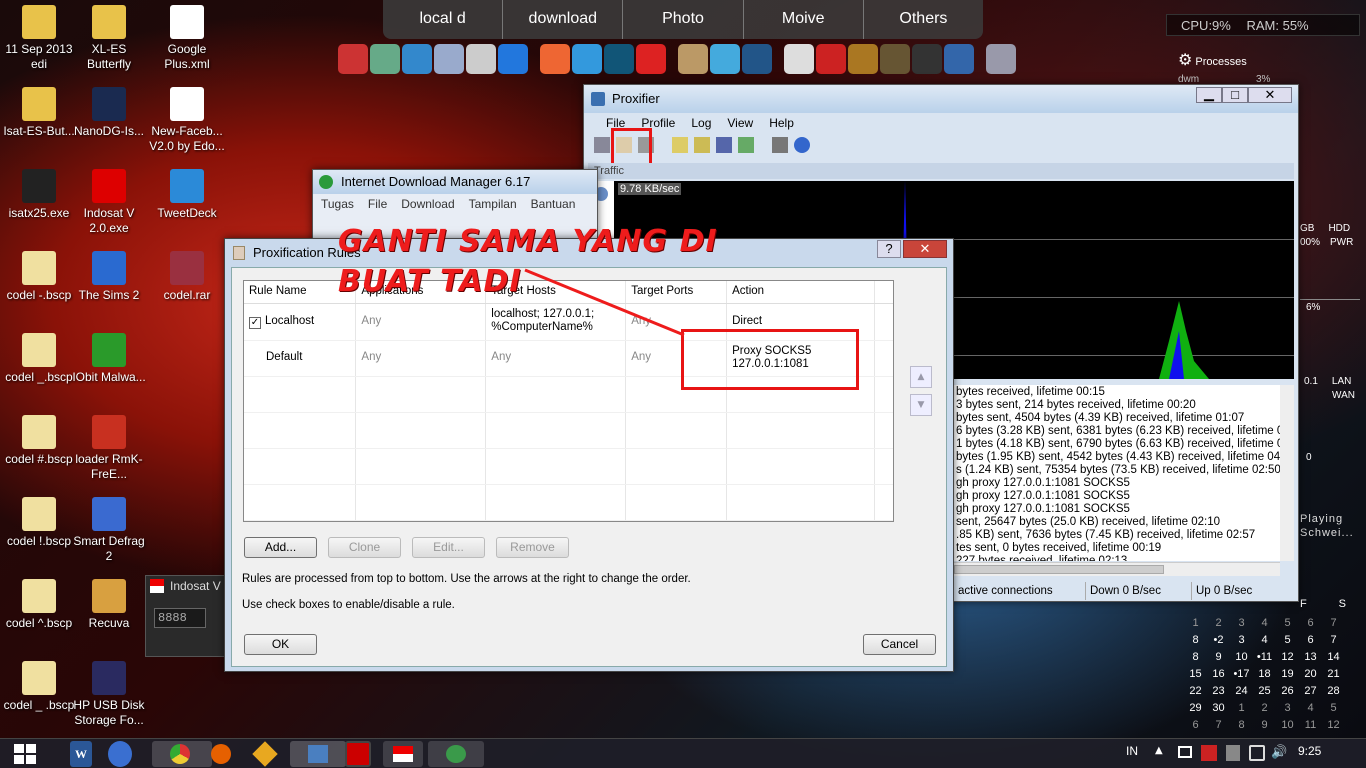 This screenshot has width=1366, height=768. Describe the element at coordinates (25, 754) in the screenshot. I see `windows-start-icon` at that location.